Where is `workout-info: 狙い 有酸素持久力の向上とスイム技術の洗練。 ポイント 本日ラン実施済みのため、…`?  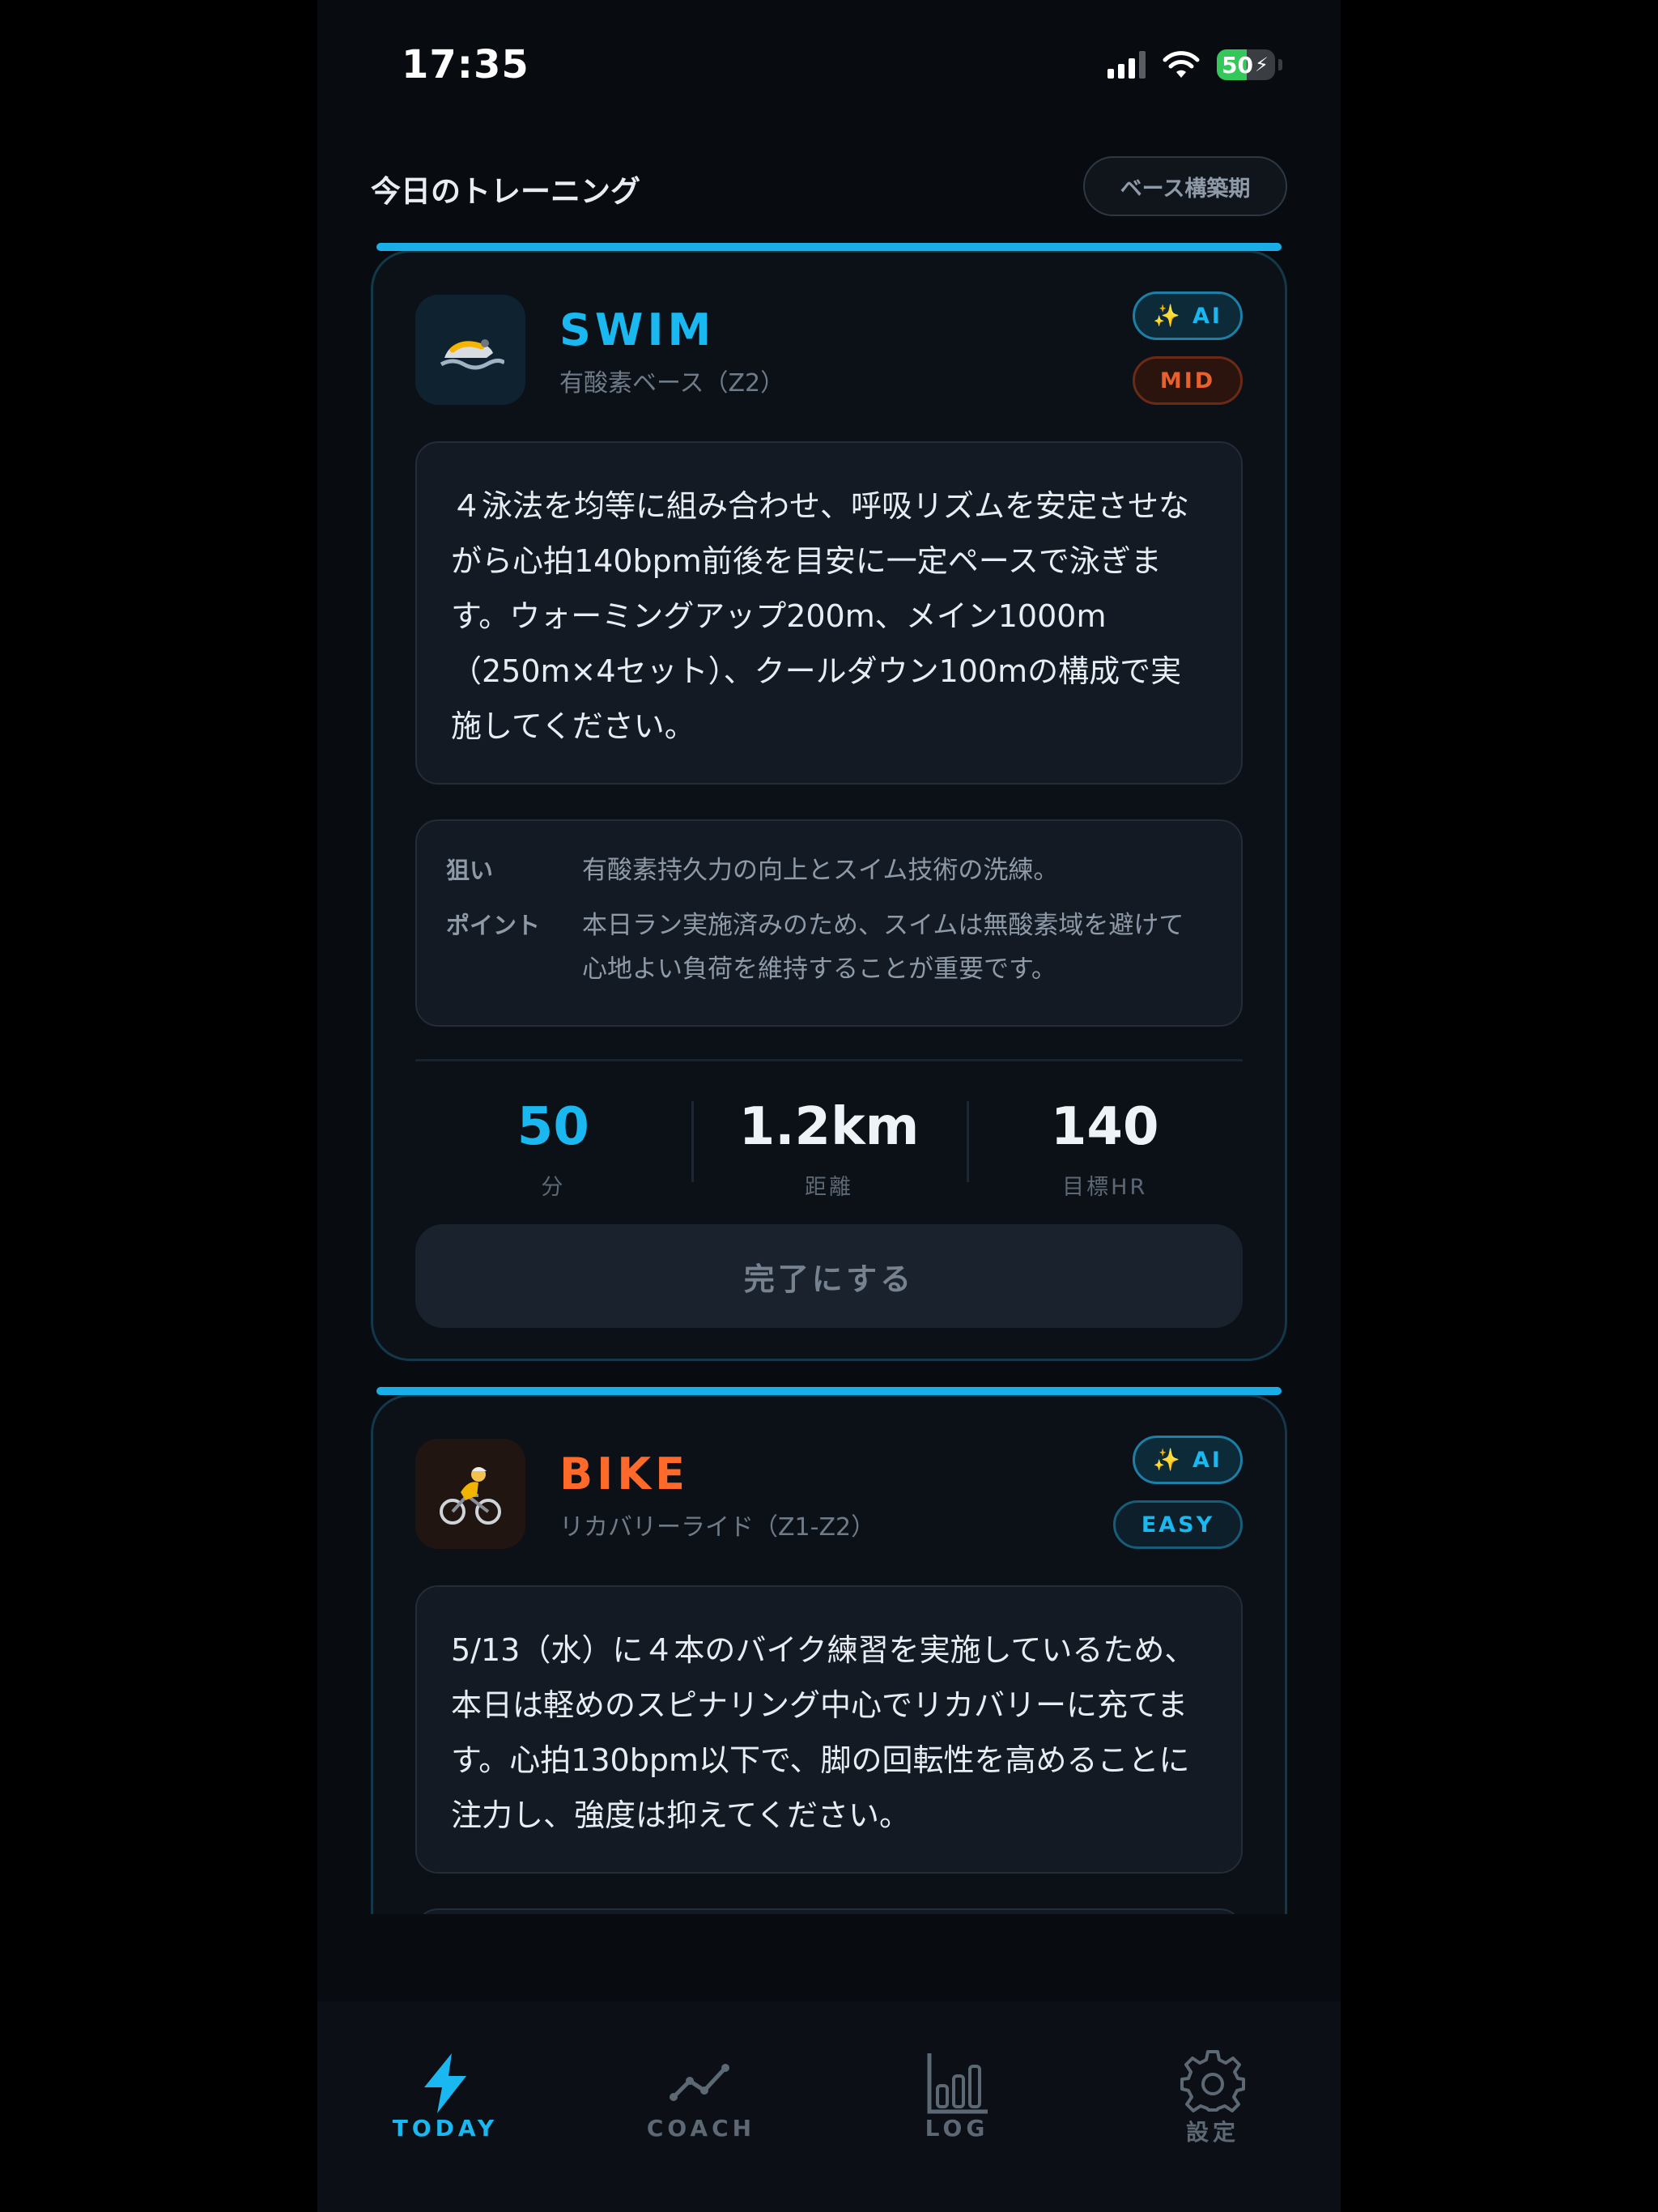
workout-info: 狙い 有酸素持久力の向上とスイム技術の洗練。 ポイント 本日ラン実施済みのため、… is located at coordinates (829, 923).